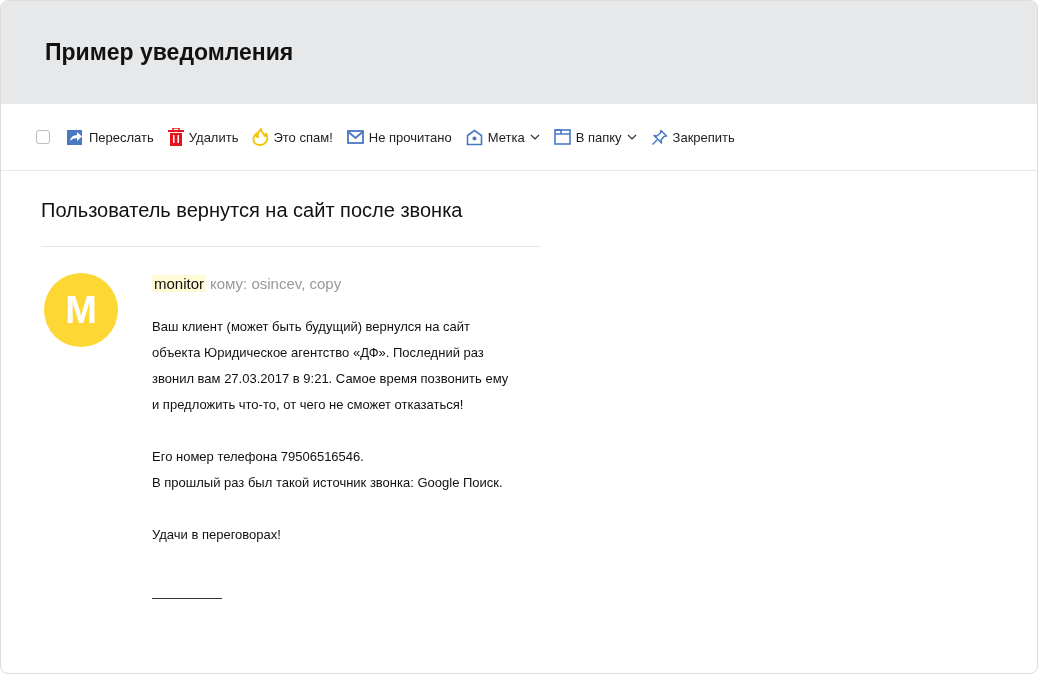 The image size is (1040, 676). Describe the element at coordinates (203, 137) in the screenshot. I see `toolbar-button: Удалить` at that location.